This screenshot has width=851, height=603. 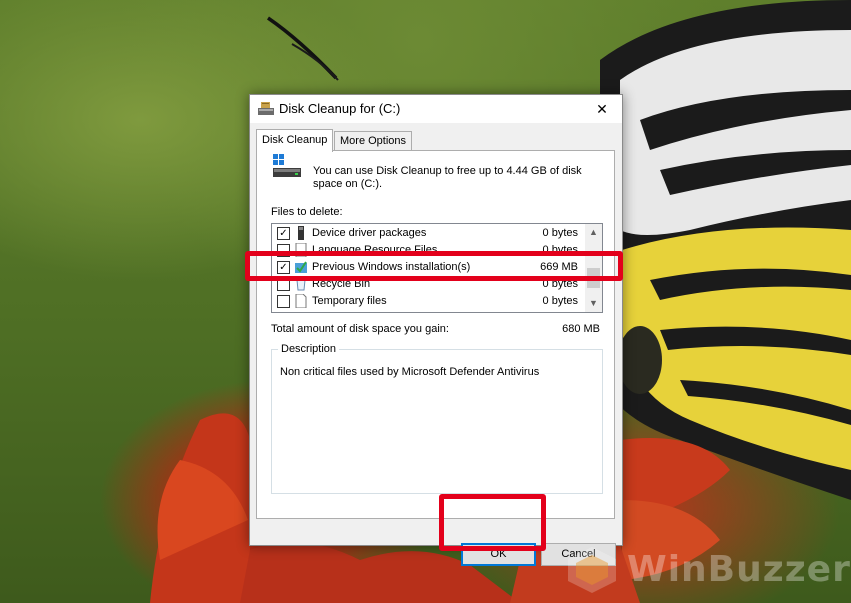 I want to click on window-title: Disk Cleanup for (C:), so click(x=340, y=108).